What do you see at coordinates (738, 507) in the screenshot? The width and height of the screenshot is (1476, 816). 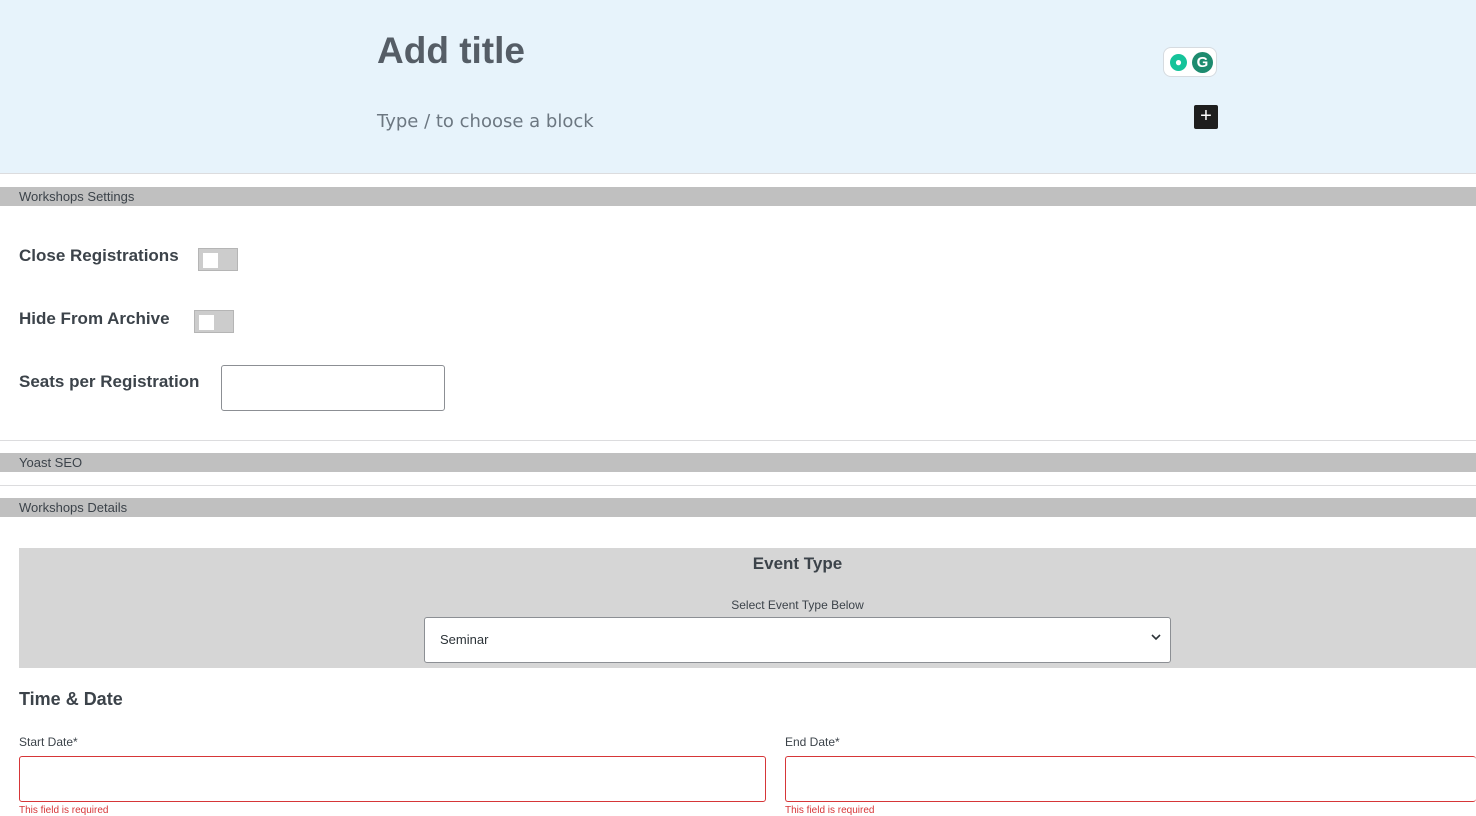 I see `workshops-details-header: Workshops Details` at bounding box center [738, 507].